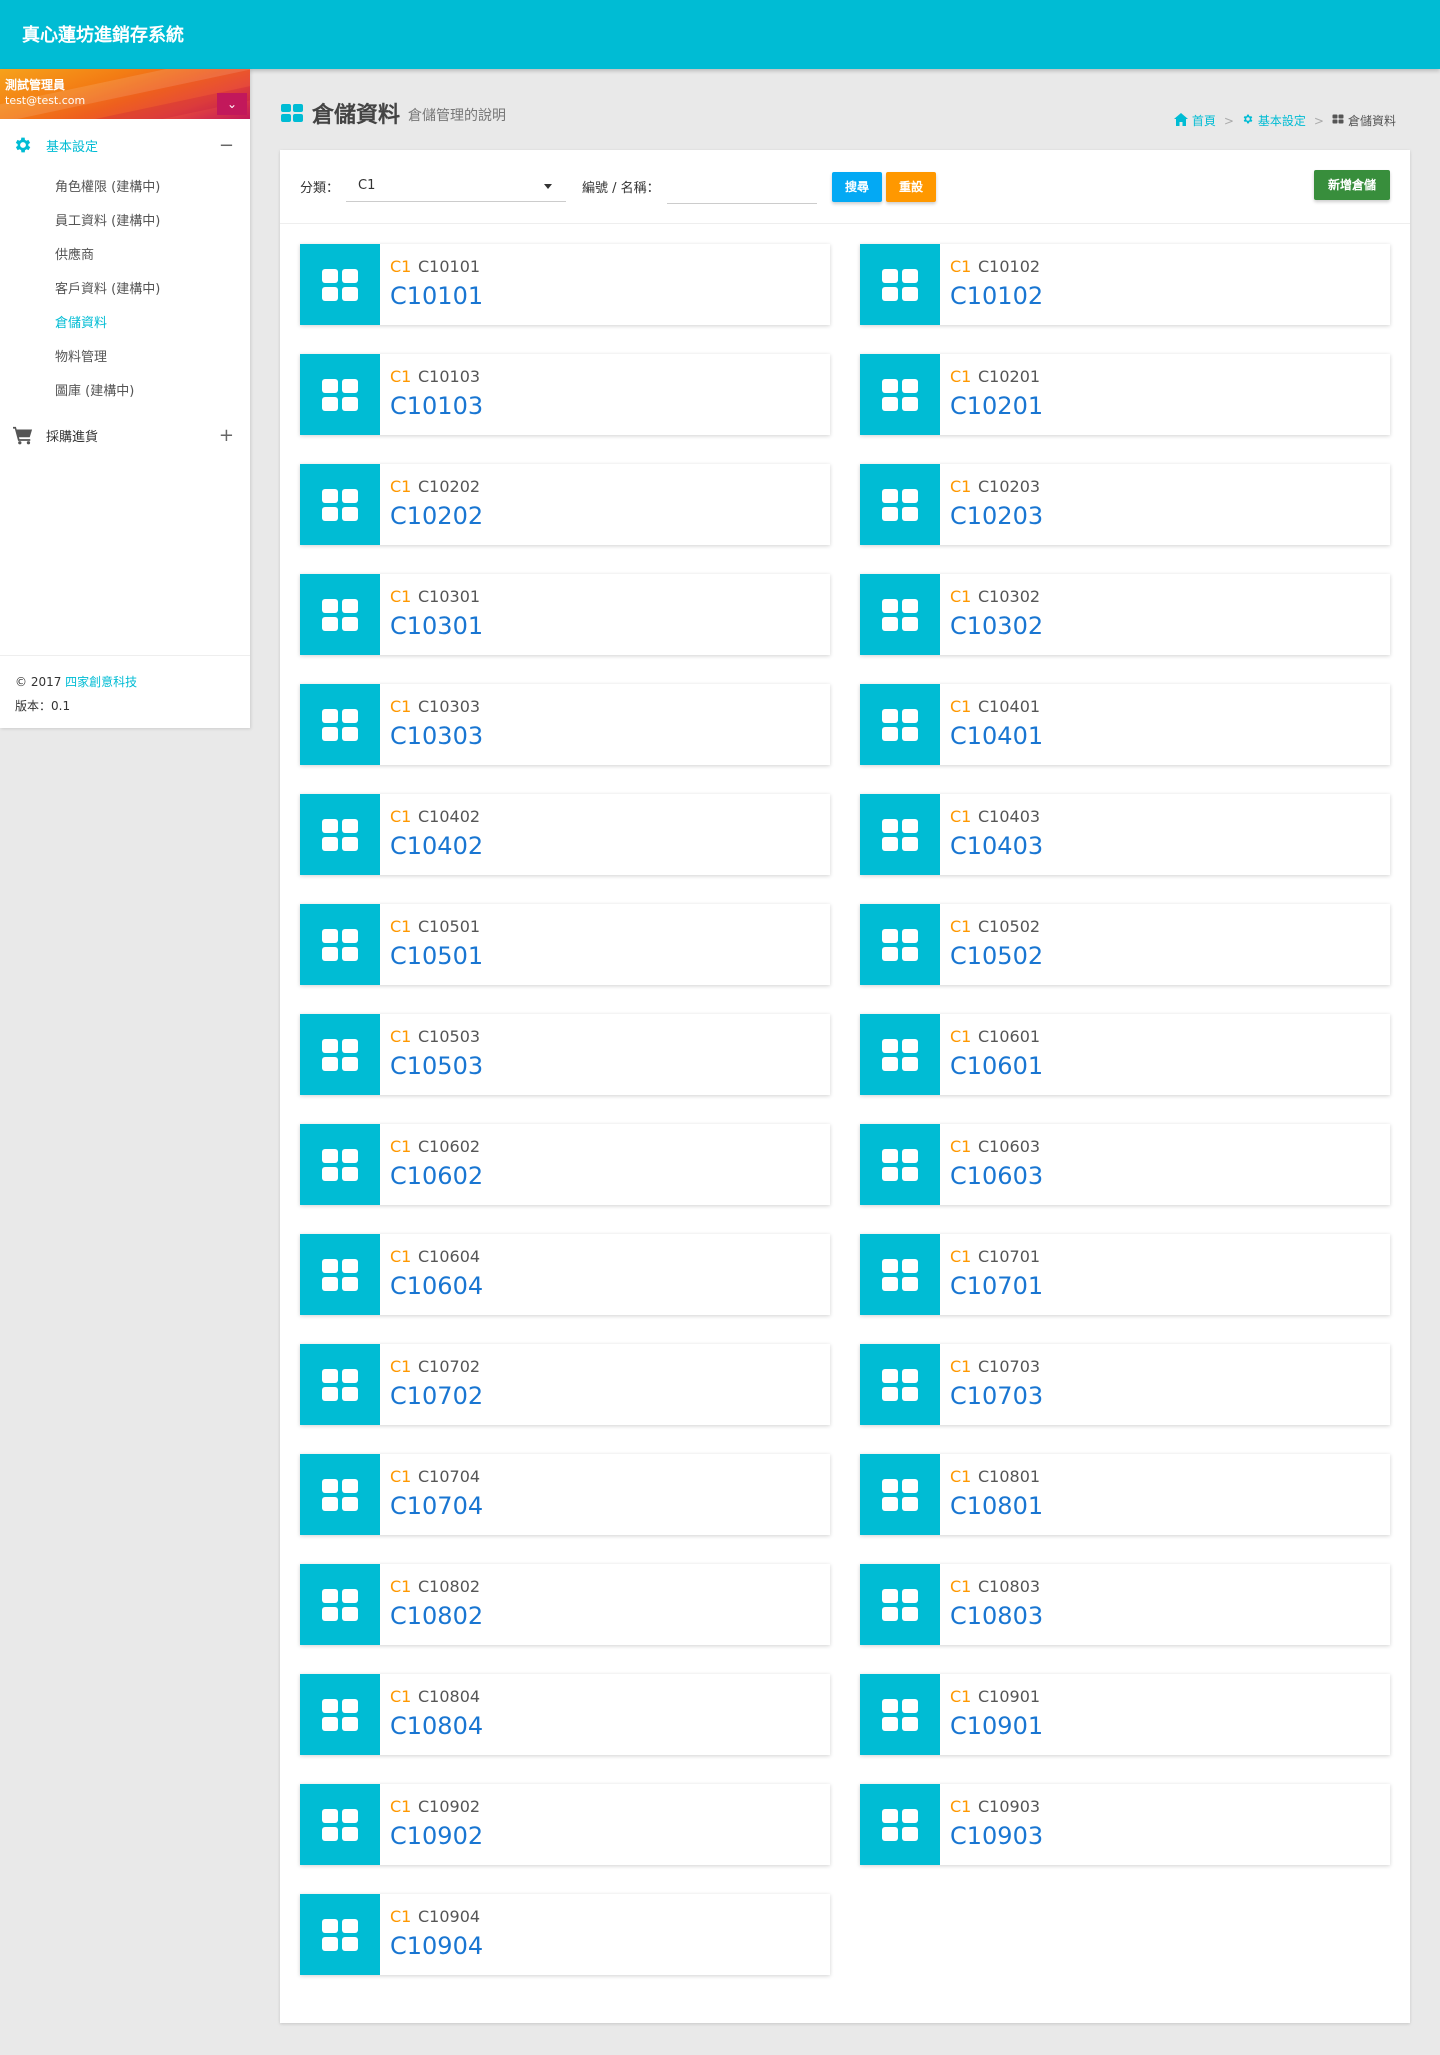 Image resolution: width=1440 pixels, height=2055 pixels. I want to click on warehouse-name: C10803, so click(996, 1616).